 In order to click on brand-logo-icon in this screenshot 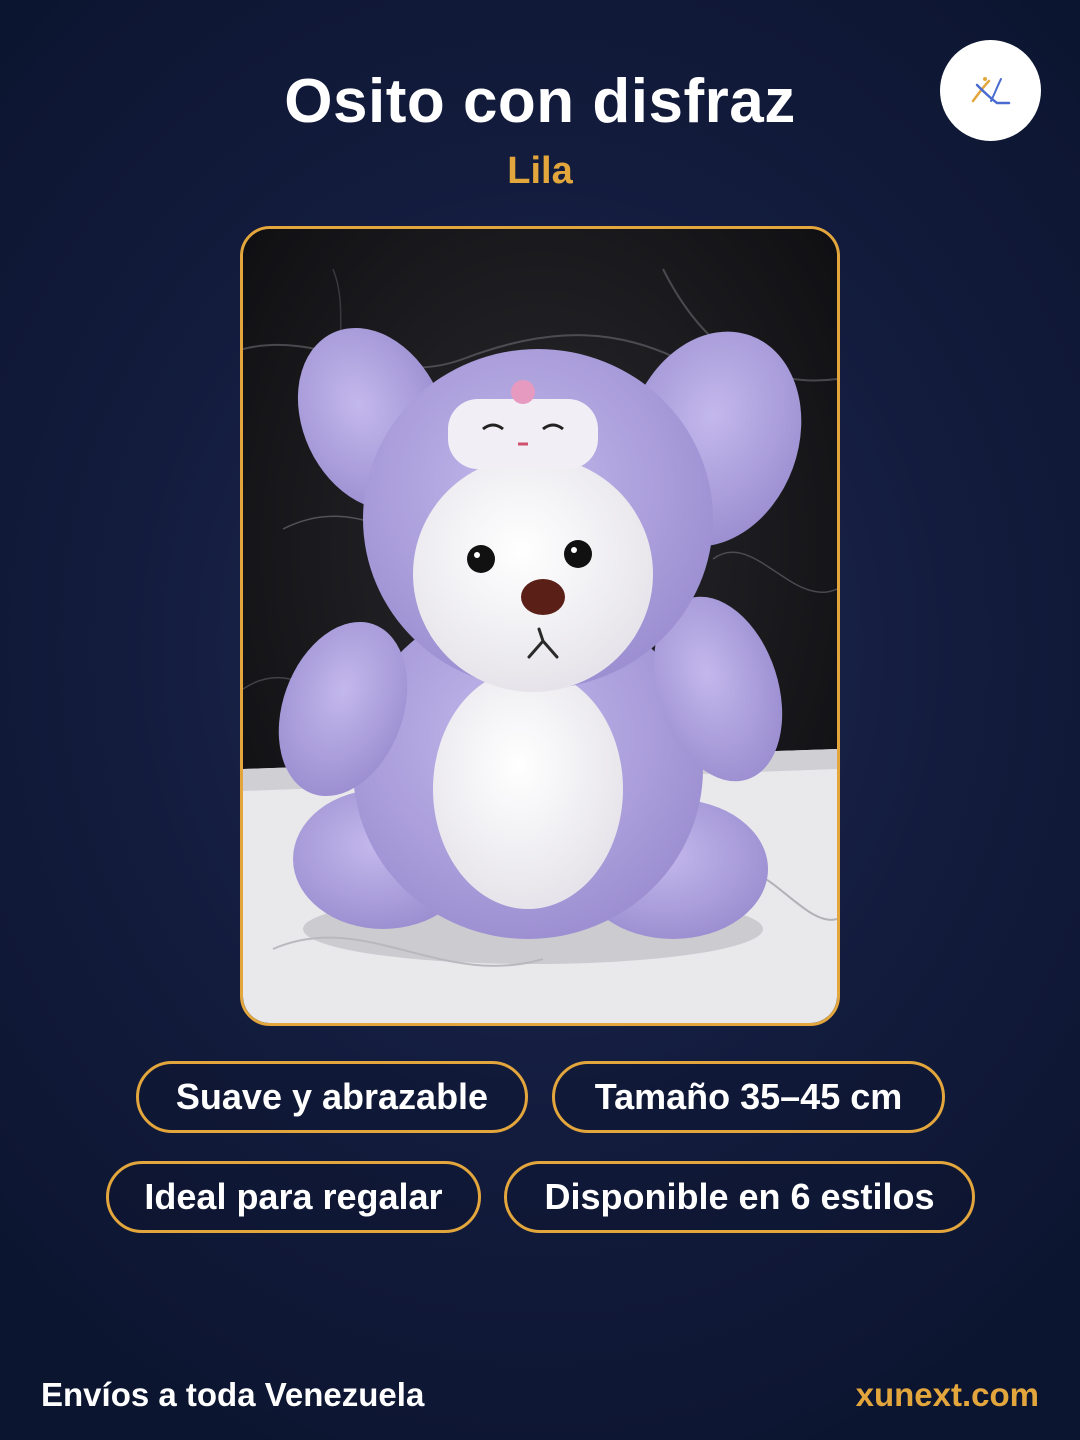, I will do `click(990, 90)`.